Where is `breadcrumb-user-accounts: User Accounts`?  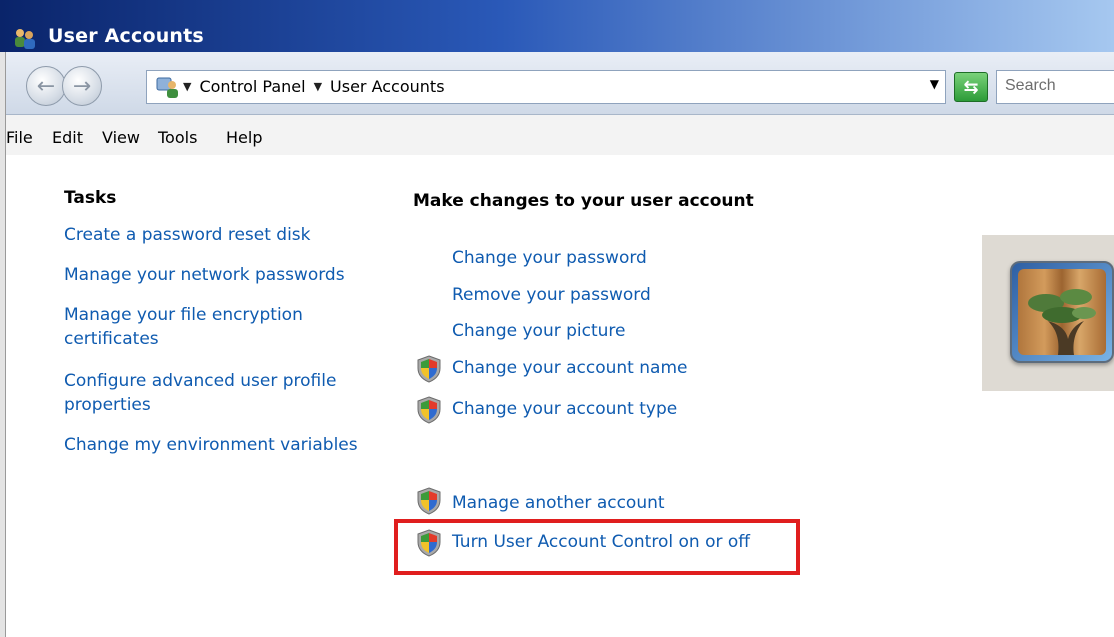 breadcrumb-user-accounts: User Accounts is located at coordinates (387, 86).